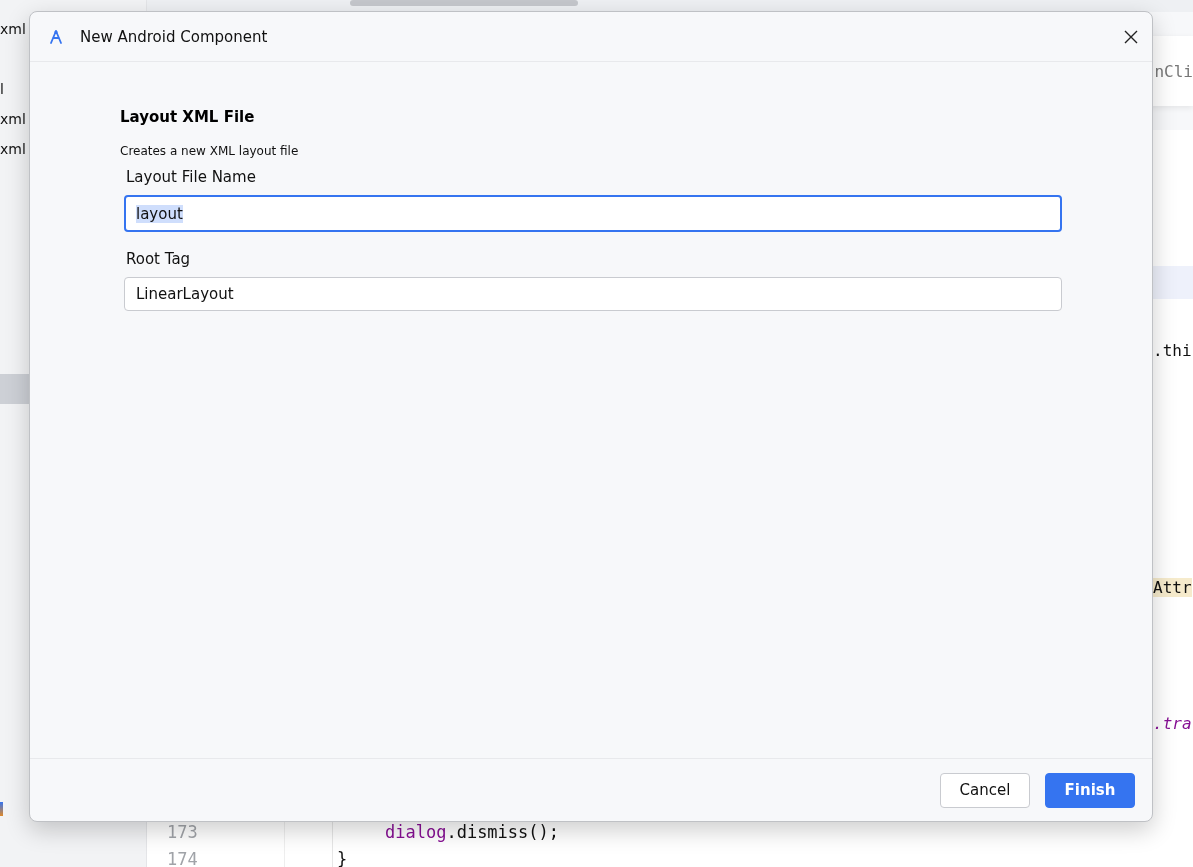 This screenshot has height=867, width=1193. I want to click on section-heading: Layout XML File, so click(188, 117).